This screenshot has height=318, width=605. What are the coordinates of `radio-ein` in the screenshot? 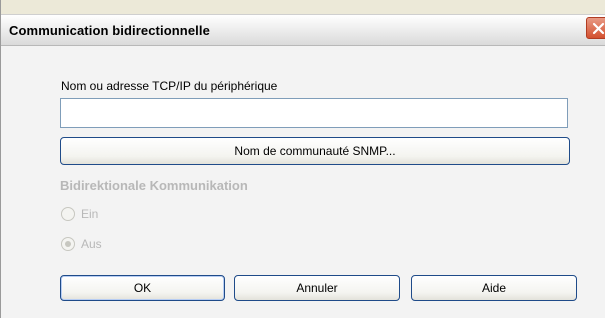 It's located at (68, 214).